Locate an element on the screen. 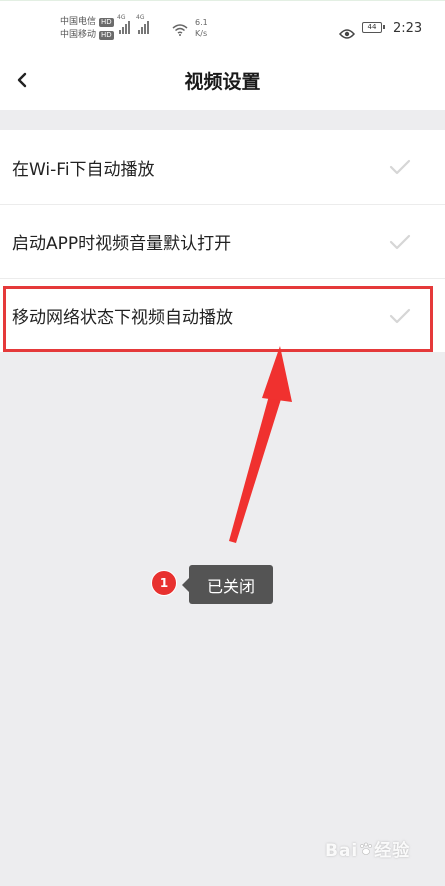  network-speed: 6.1 K/s is located at coordinates (201, 28).